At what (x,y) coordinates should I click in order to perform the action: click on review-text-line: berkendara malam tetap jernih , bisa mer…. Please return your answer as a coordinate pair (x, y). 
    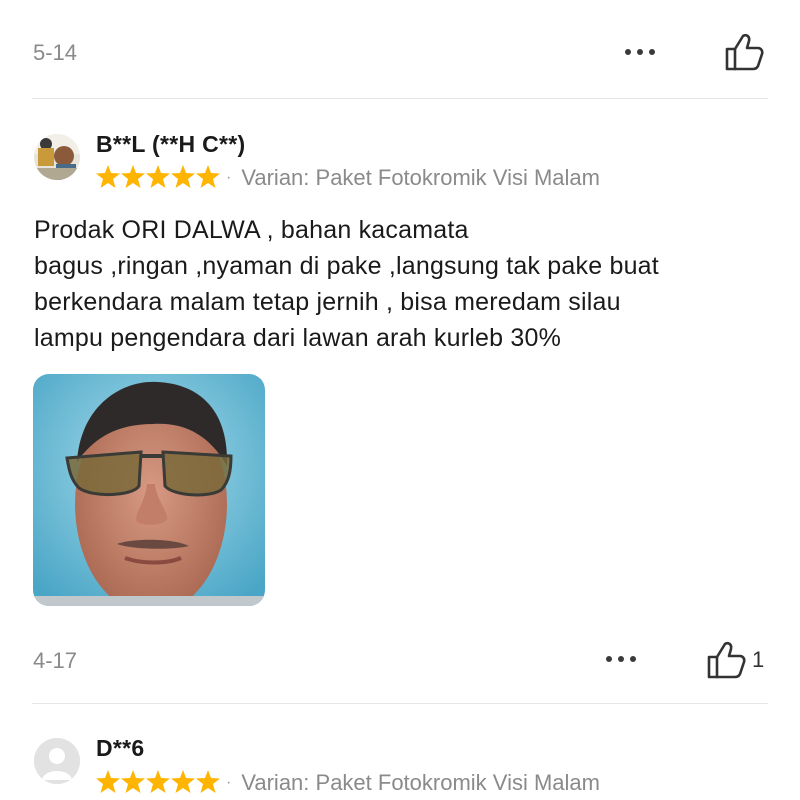
    Looking at the image, I should click on (327, 302).